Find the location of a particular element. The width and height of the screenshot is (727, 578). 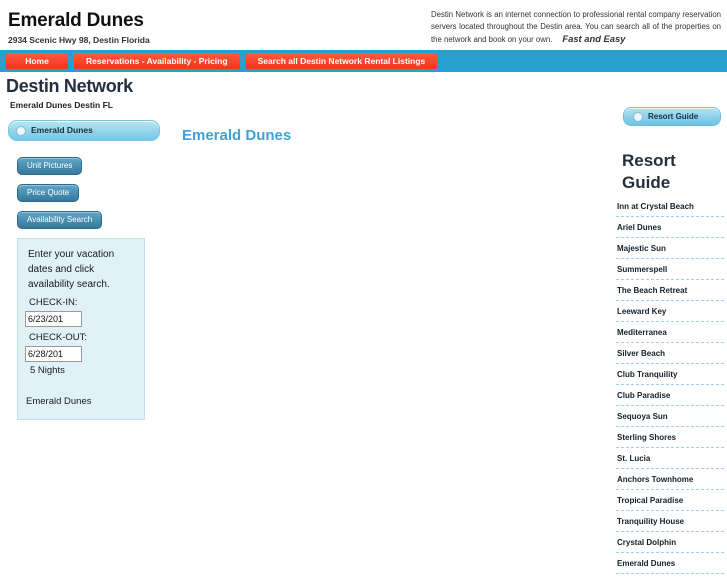

list-item: St. Lucia is located at coordinates (670, 460).